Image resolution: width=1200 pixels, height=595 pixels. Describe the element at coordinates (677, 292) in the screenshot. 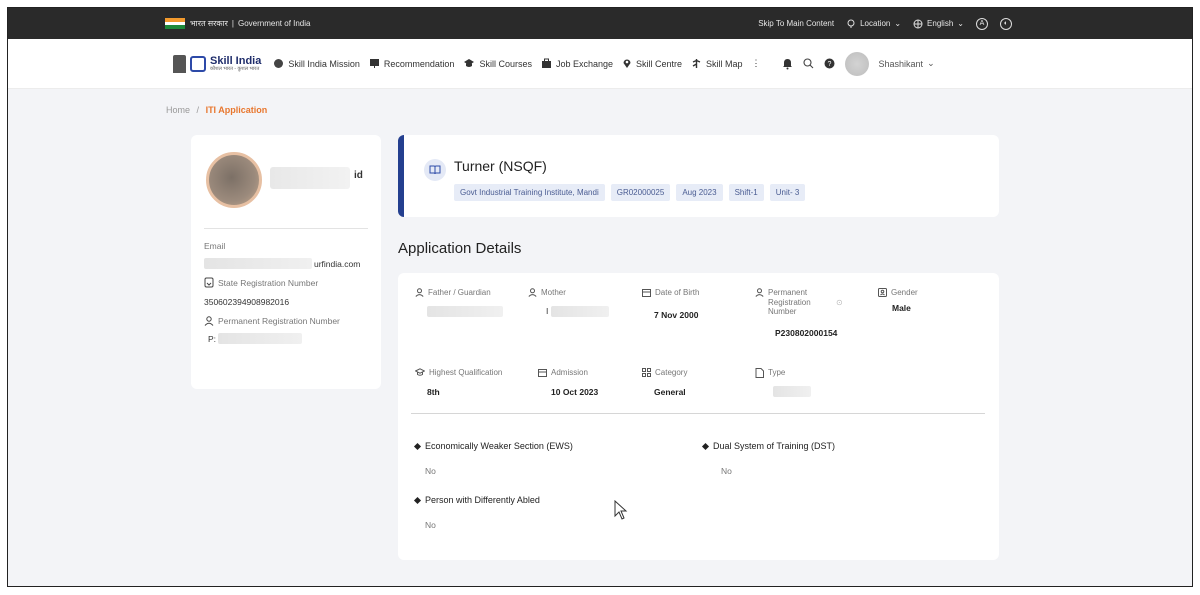

I see `dob-label: Date of Birth` at that location.